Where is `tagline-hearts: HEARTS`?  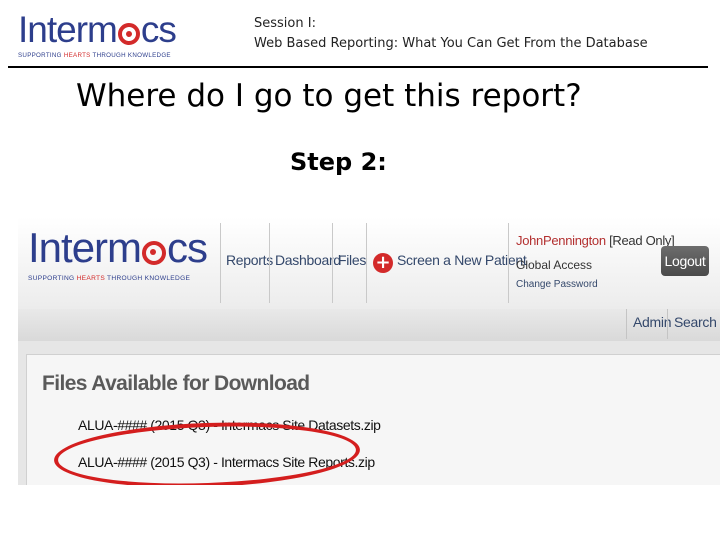 tagline-hearts: HEARTS is located at coordinates (77, 55).